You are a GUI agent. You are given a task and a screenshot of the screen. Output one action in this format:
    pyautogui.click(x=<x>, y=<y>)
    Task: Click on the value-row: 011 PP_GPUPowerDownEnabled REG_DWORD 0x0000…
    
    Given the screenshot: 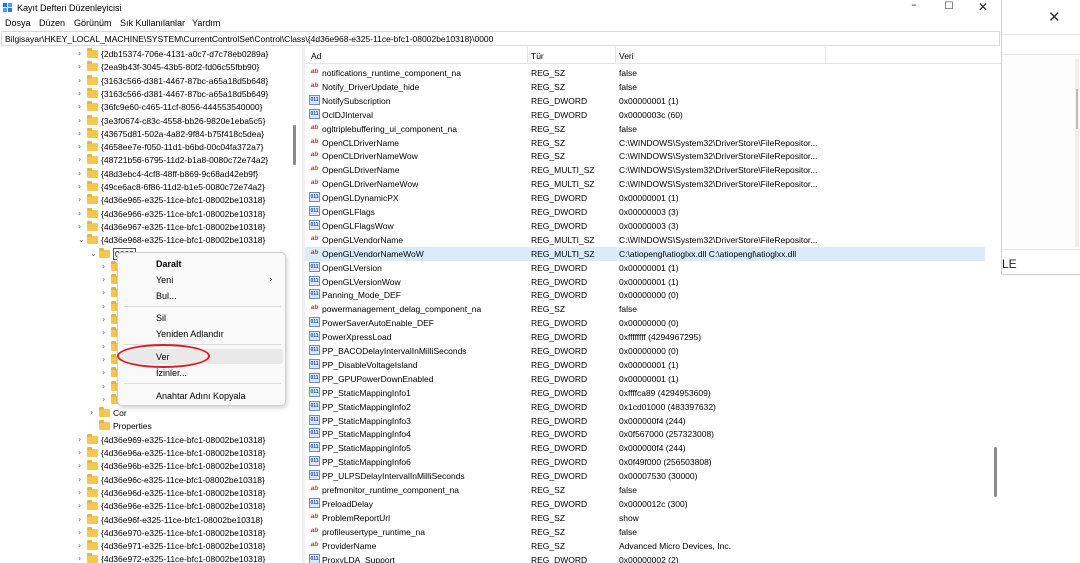 What is the action you would take?
    pyautogui.click(x=645, y=379)
    